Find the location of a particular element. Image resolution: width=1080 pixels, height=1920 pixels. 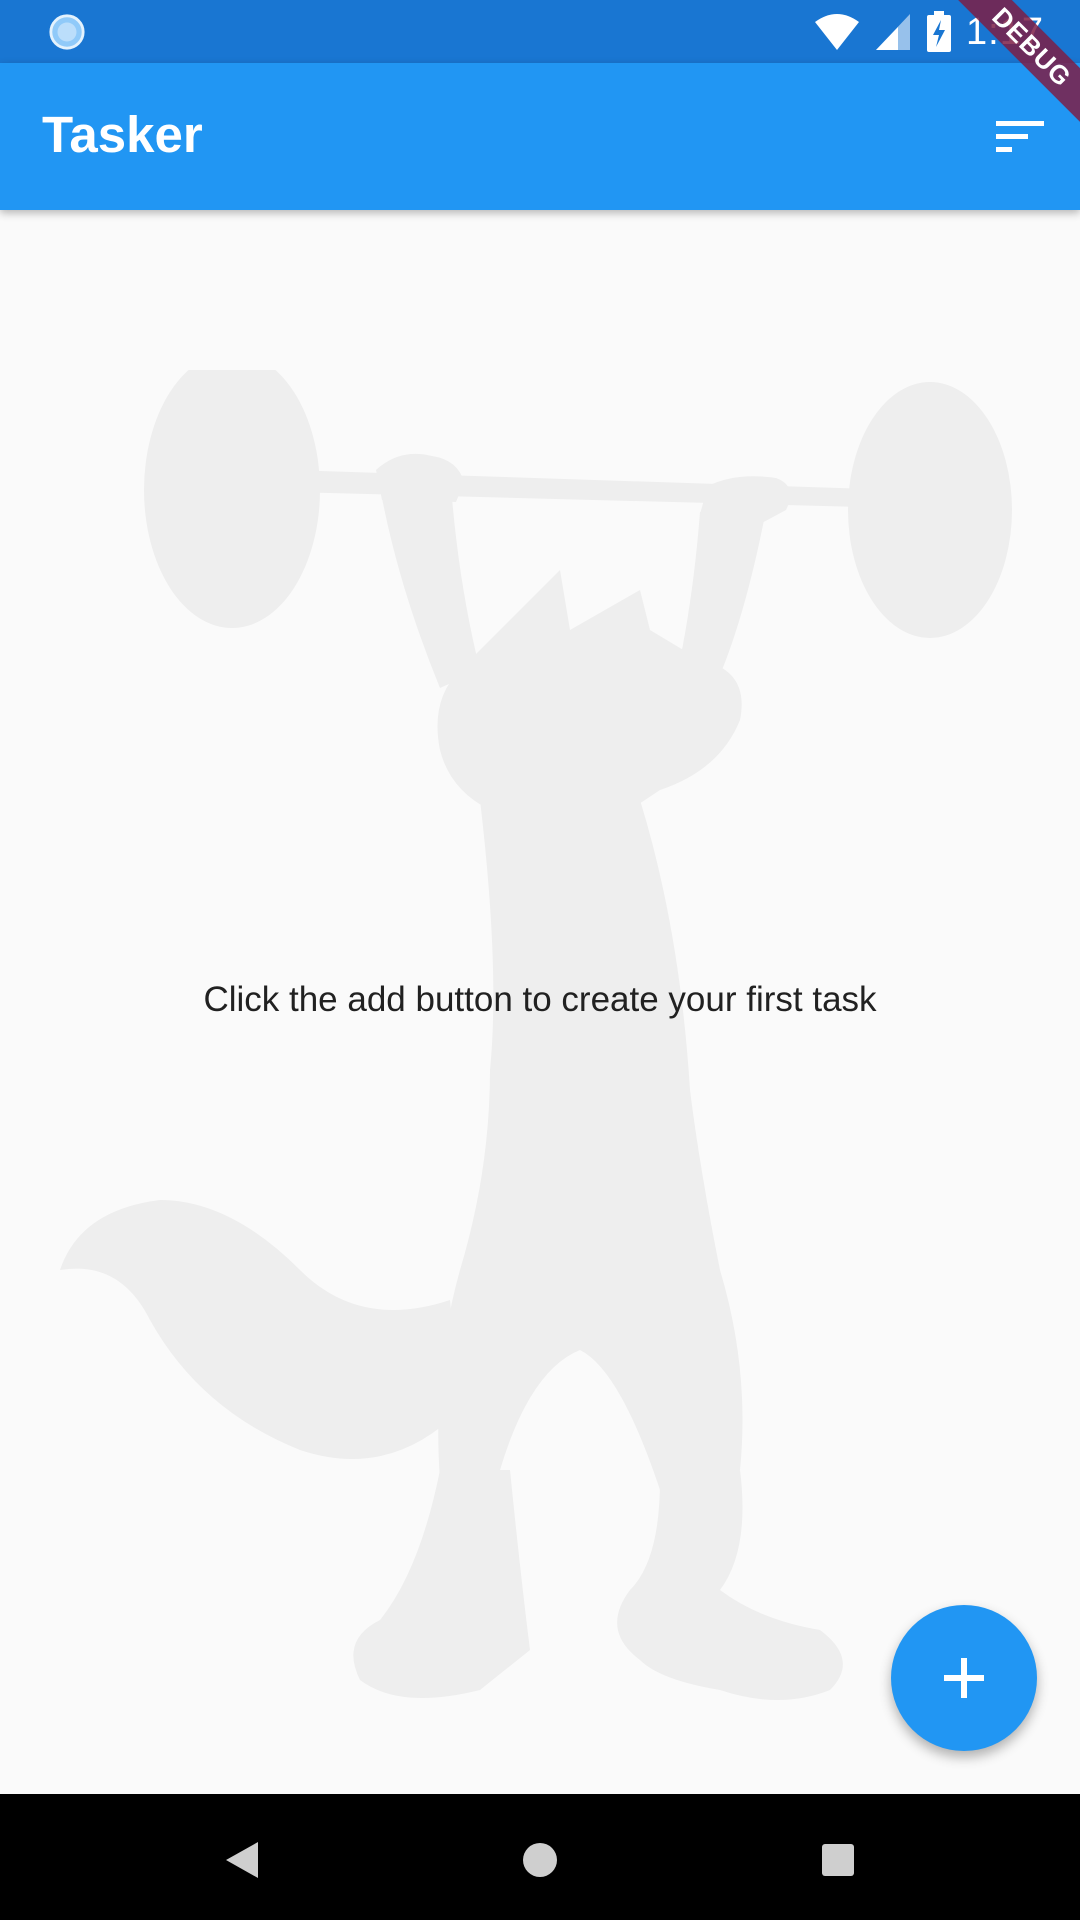

loading-icon is located at coordinates (67, 32).